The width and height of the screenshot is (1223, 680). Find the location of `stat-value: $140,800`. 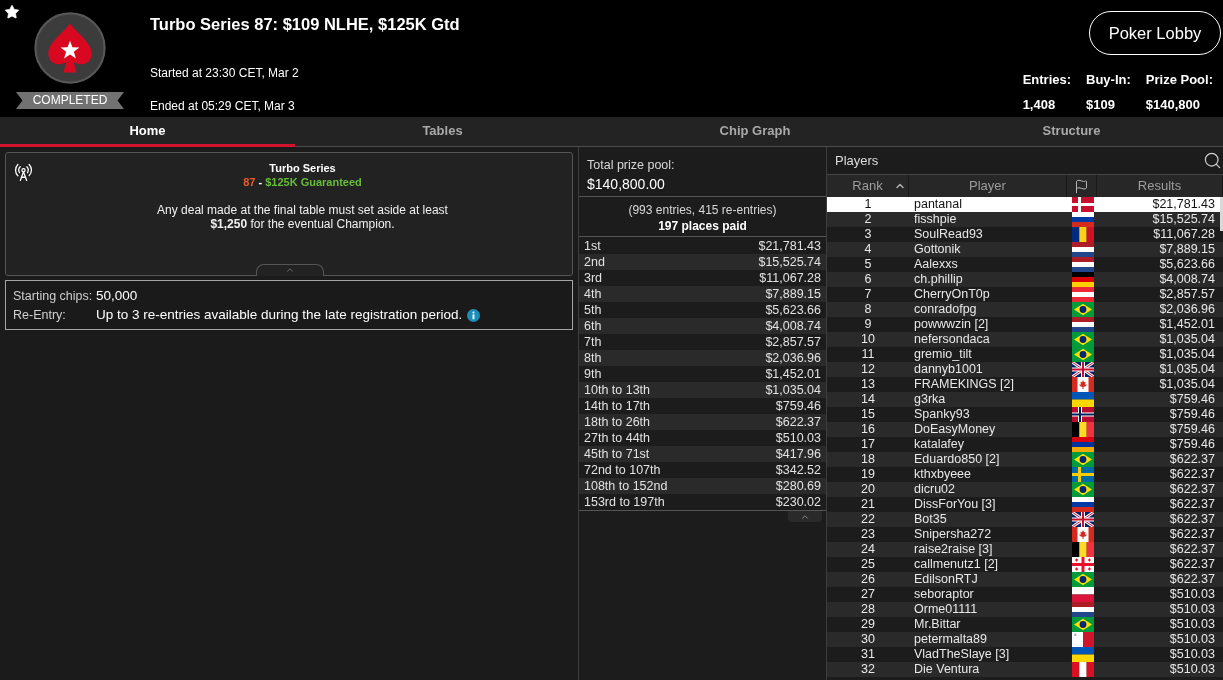

stat-value: $140,800 is located at coordinates (1173, 105).